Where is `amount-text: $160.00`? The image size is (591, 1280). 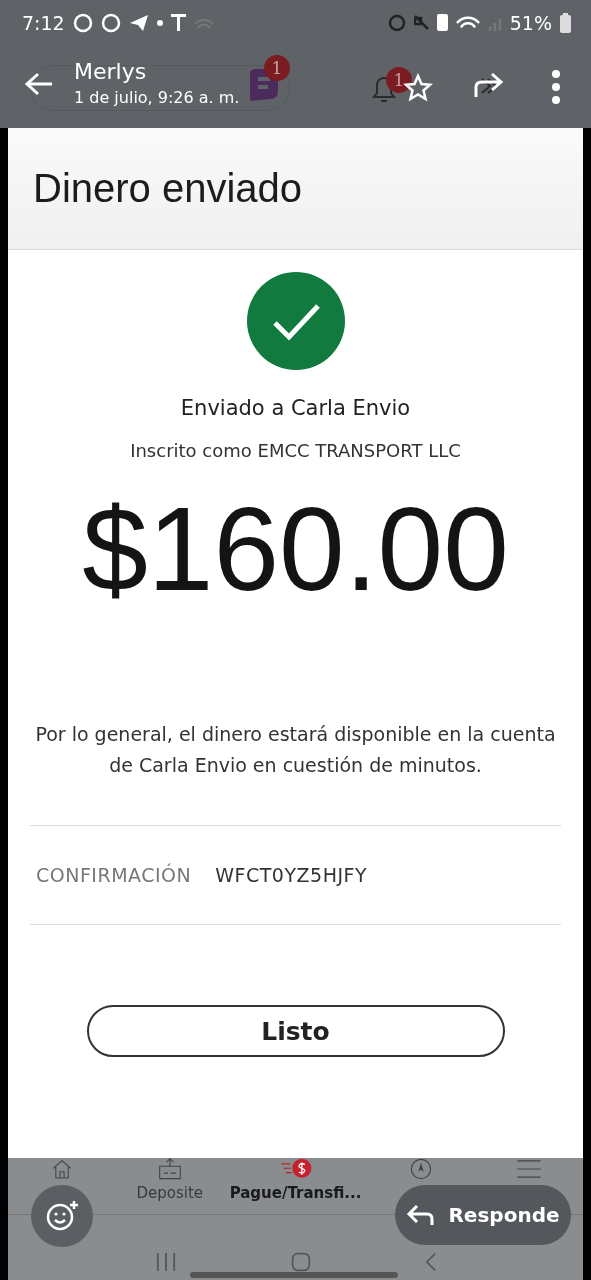
amount-text: $160.00 is located at coordinates (295, 549).